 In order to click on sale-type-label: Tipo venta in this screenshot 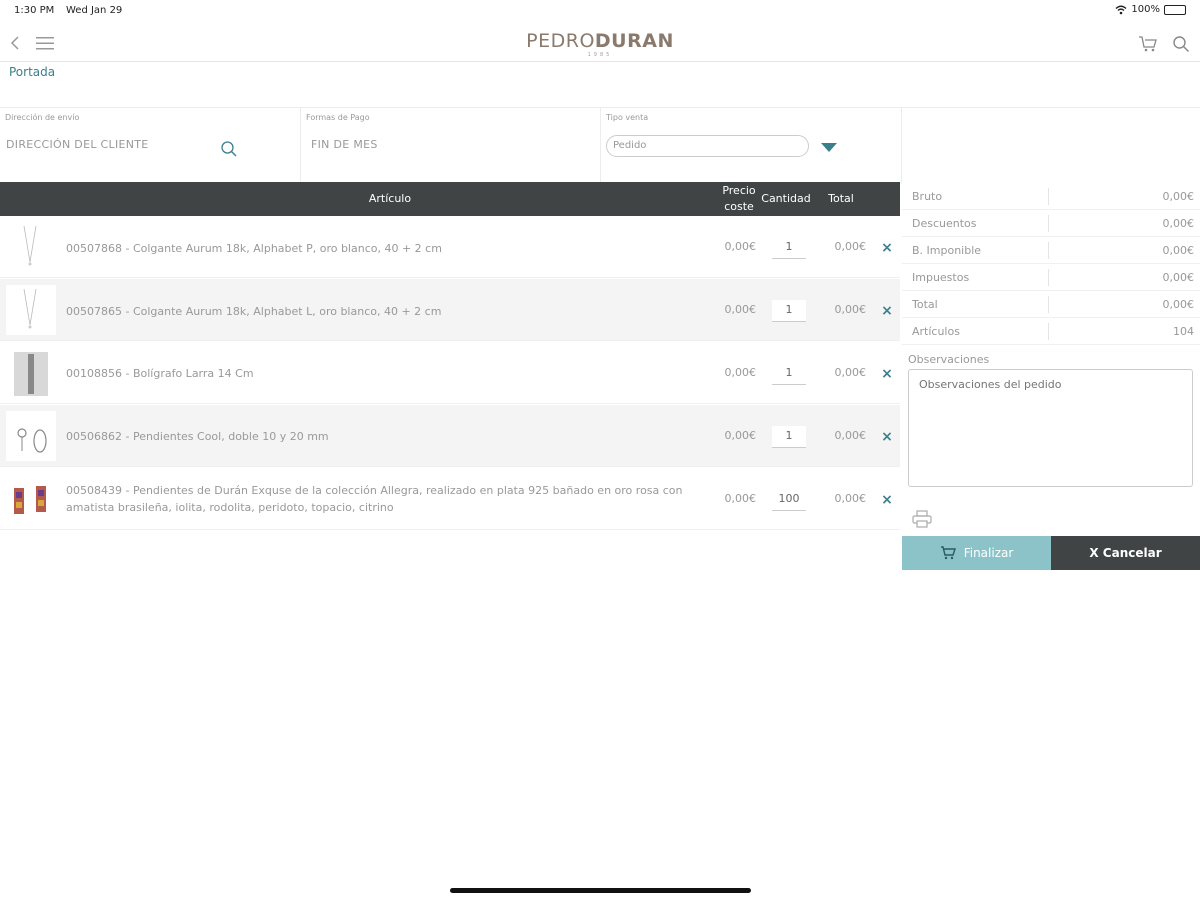, I will do `click(627, 117)`.